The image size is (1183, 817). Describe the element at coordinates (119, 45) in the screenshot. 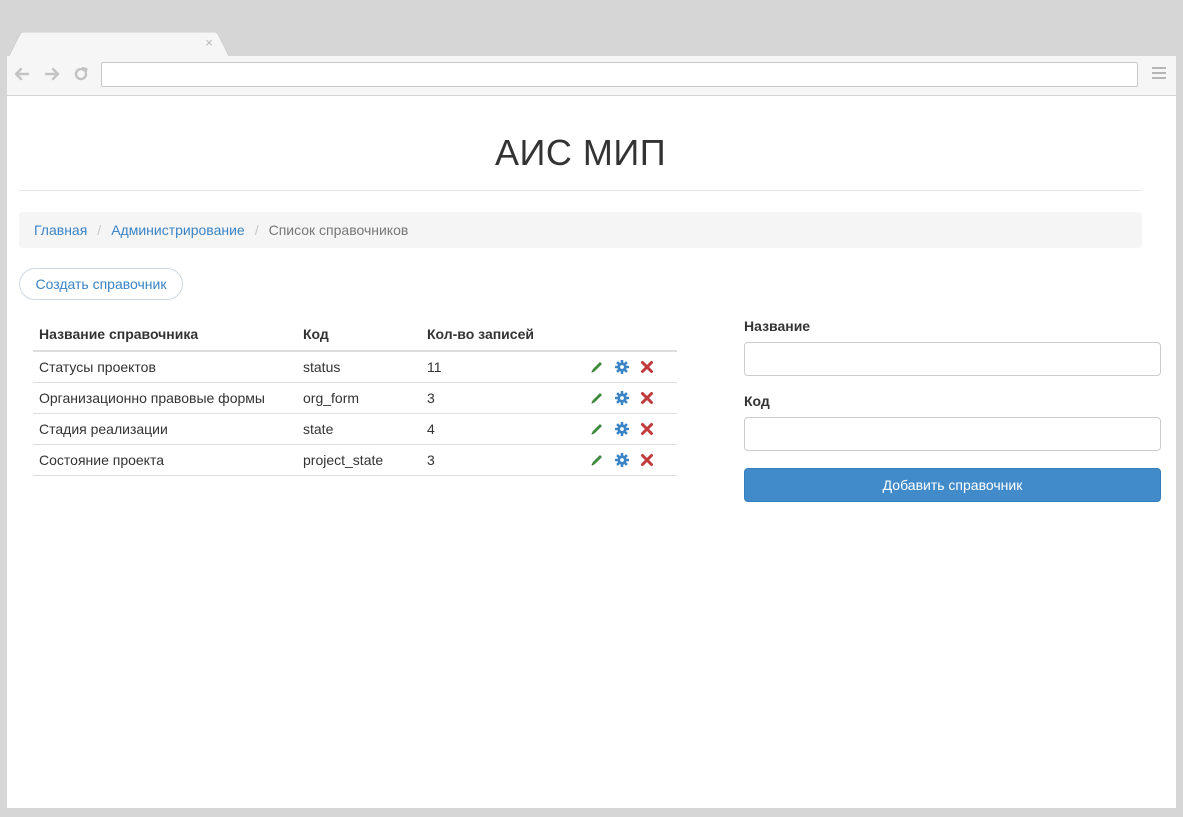

I see `browser-tab` at that location.